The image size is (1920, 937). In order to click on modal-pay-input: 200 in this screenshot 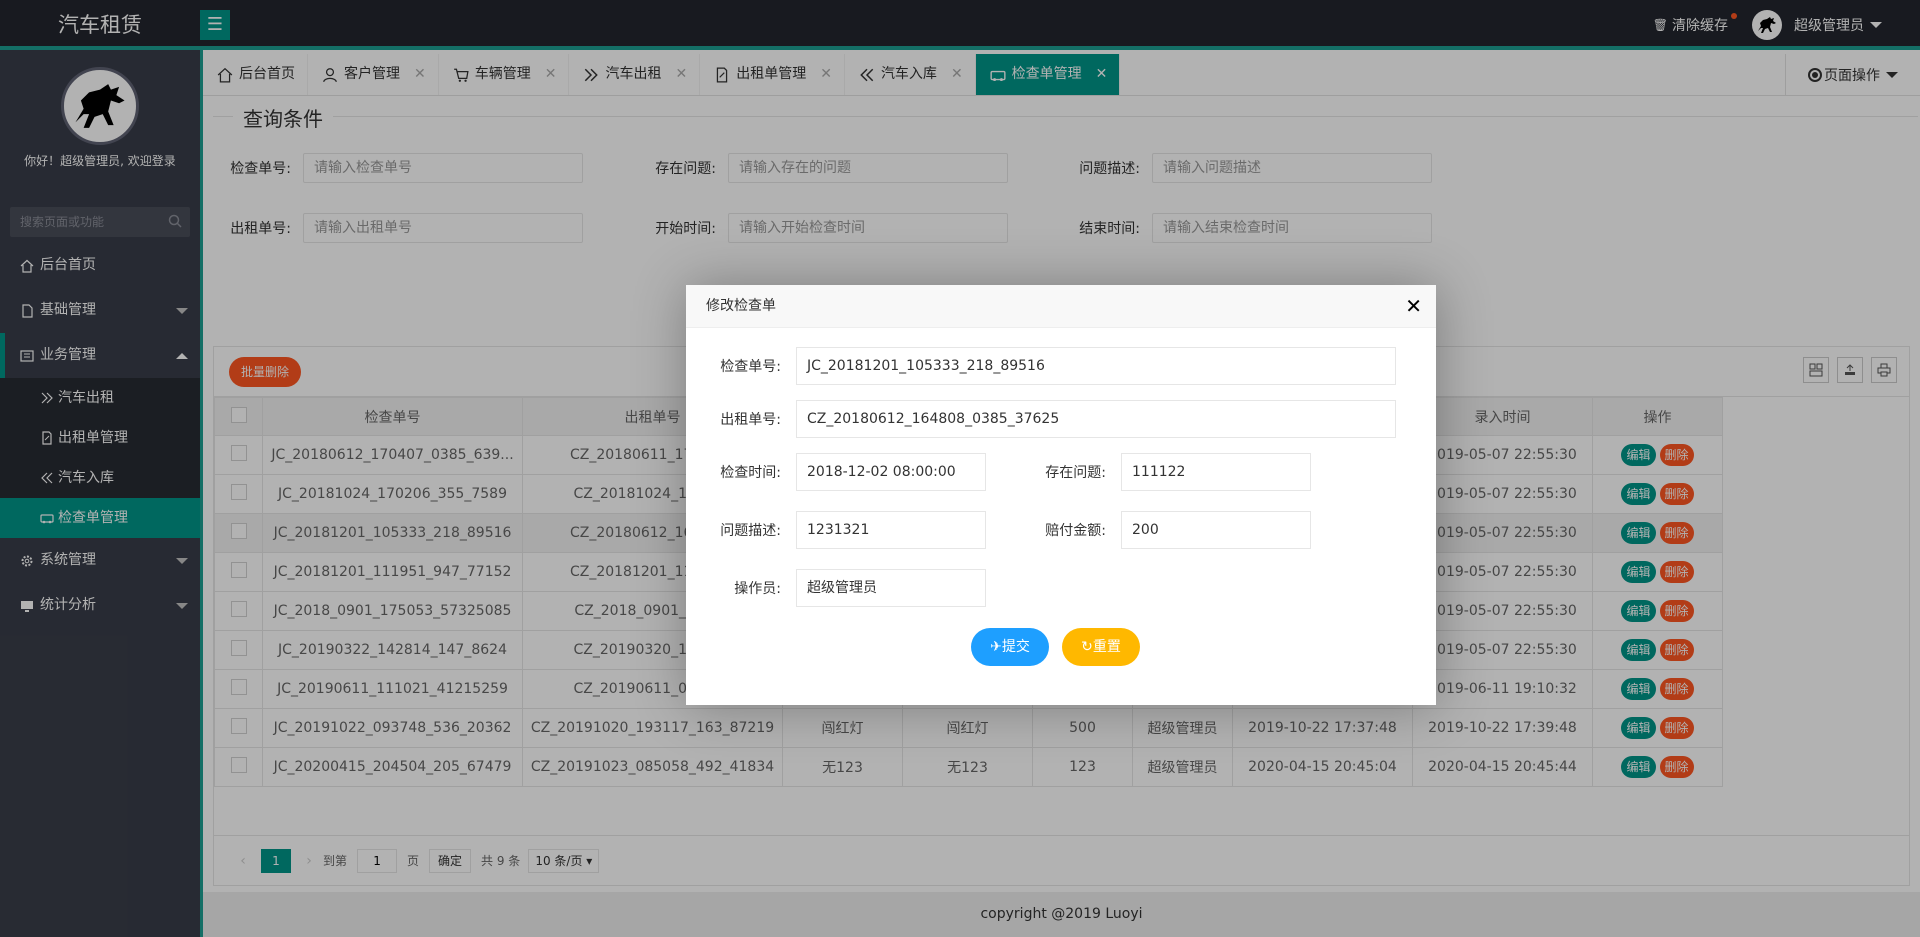, I will do `click(1216, 530)`.